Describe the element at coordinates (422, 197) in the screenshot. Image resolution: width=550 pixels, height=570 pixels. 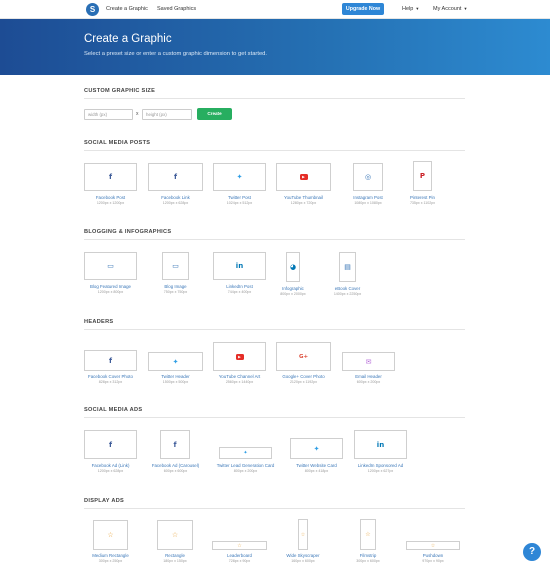
I see `preset-label: Pinterest Pin` at that location.